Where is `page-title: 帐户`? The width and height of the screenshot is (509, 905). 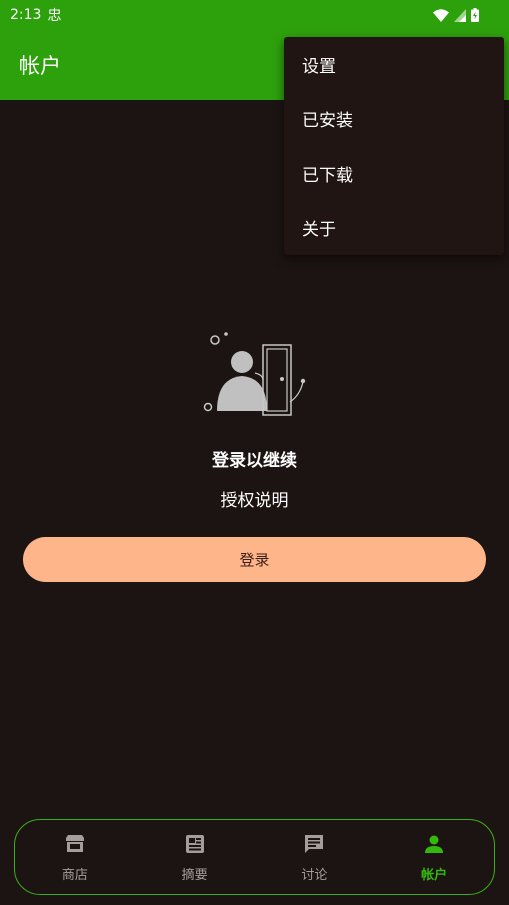 page-title: 帐户 is located at coordinates (40, 66).